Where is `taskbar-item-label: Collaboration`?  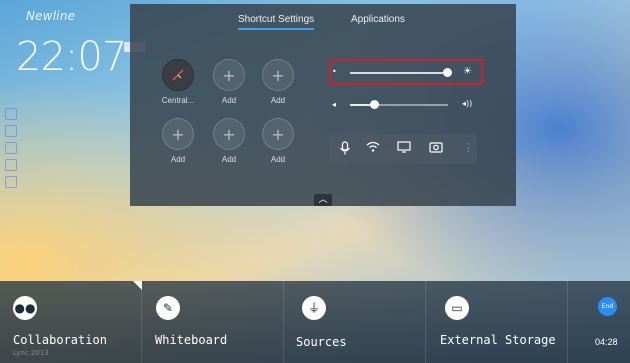
taskbar-item-label: Collaboration is located at coordinates (60, 340).